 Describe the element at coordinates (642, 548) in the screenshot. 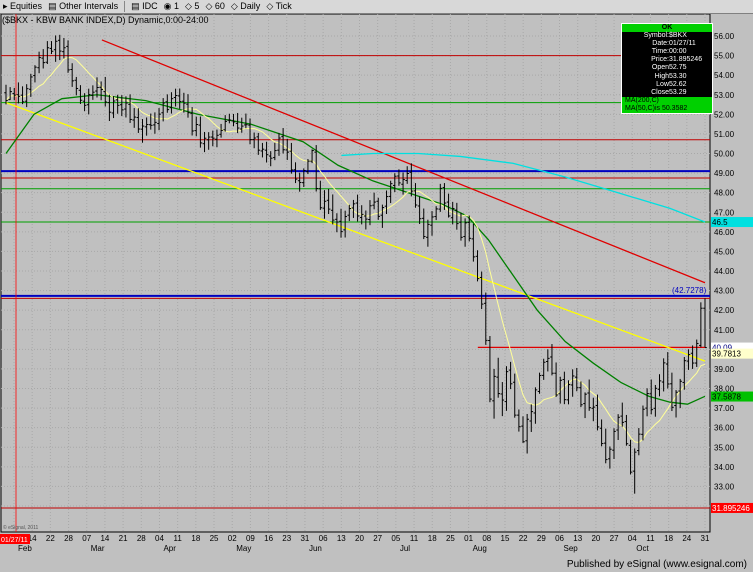

I see `month-label: Oct` at that location.